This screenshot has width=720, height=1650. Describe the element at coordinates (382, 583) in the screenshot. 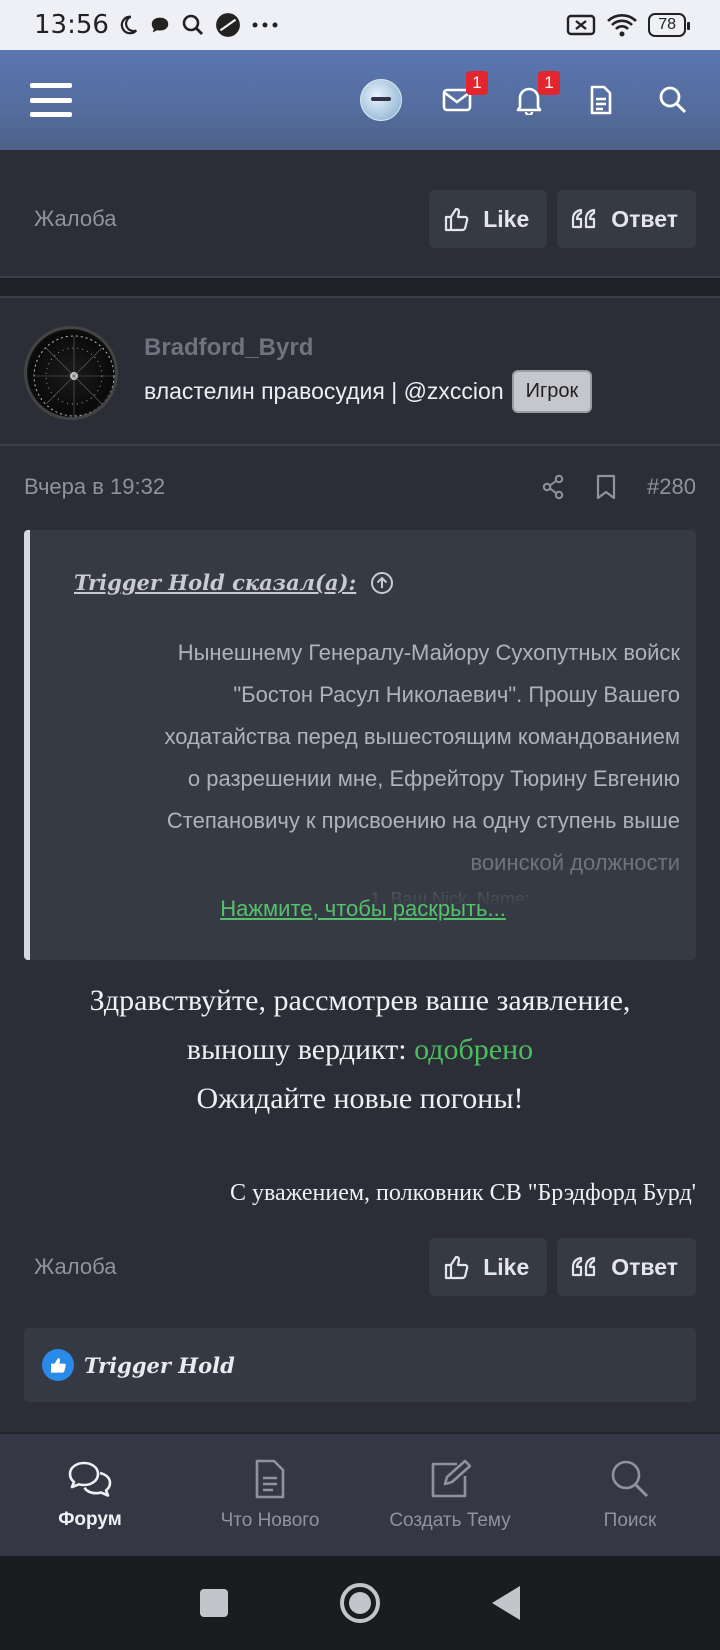

I see `jump-up-icon` at that location.